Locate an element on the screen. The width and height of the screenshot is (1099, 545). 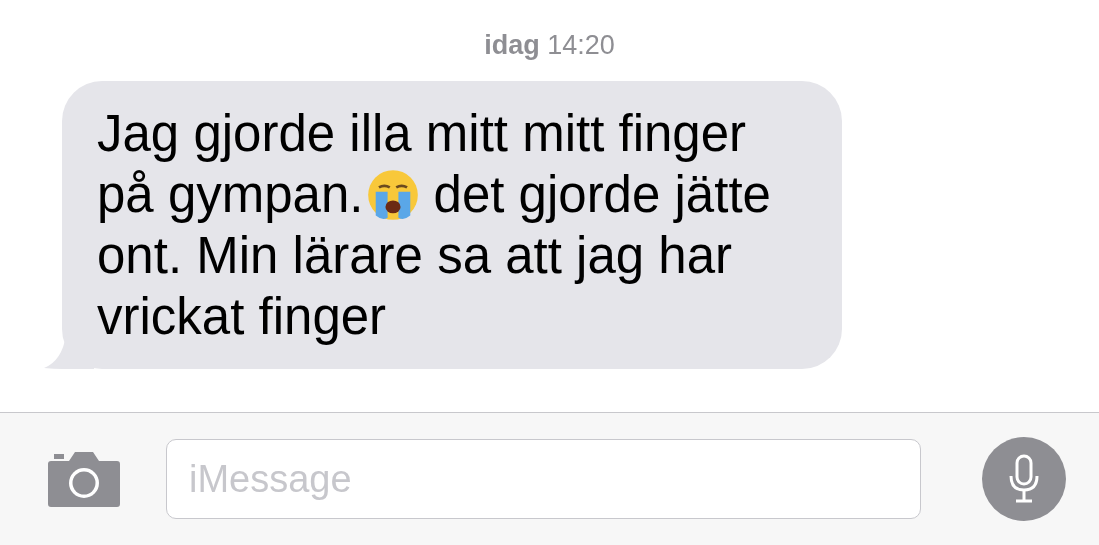
timestamp: idag 14:20 is located at coordinates (549, 45).